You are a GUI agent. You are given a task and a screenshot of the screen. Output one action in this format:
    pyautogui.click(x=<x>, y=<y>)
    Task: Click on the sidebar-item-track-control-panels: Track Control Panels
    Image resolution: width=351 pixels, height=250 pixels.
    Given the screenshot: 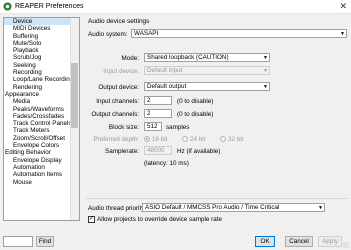 What is the action you would take?
    pyautogui.click(x=41, y=123)
    